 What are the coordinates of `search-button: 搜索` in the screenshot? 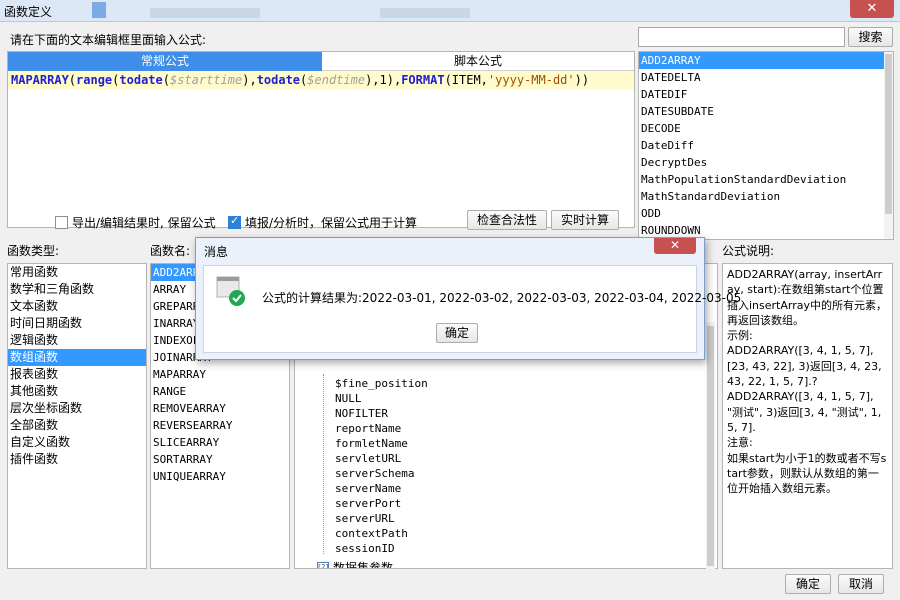 It's located at (870, 37).